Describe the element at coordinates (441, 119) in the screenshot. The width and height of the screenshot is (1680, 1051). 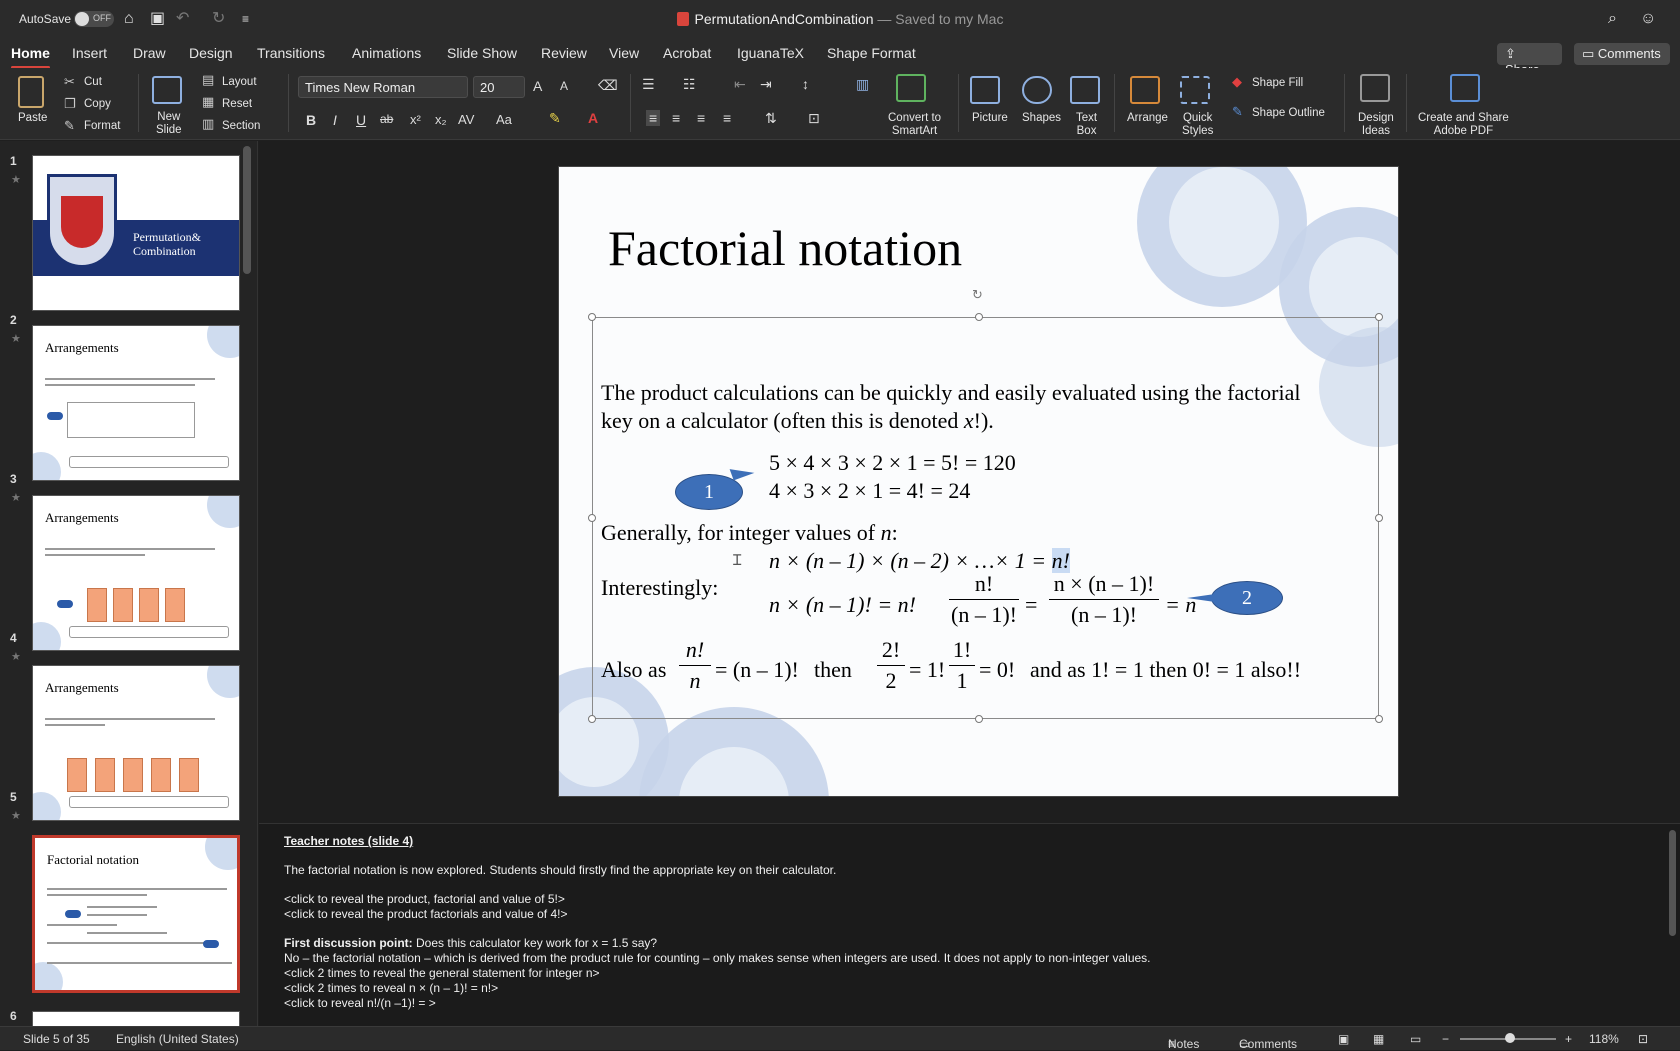
I see `subscript-button: x₂` at that location.